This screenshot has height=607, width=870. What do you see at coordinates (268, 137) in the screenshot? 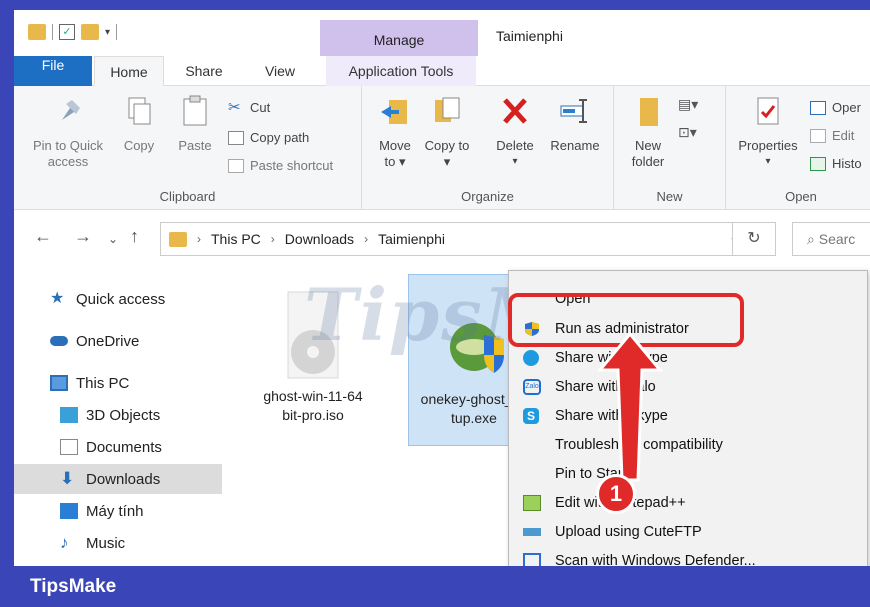
I see `copy-path-button: Copy path` at bounding box center [268, 137].